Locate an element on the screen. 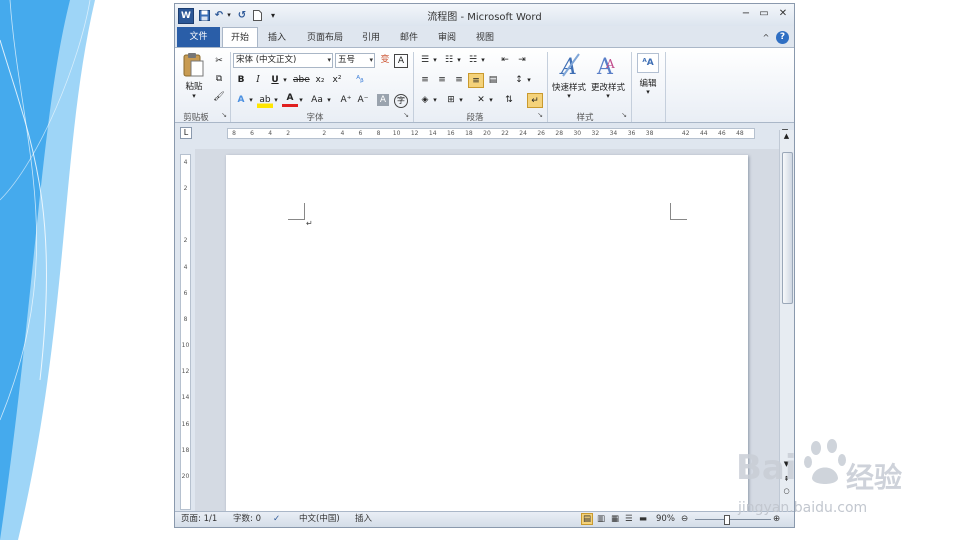 This screenshot has height=540, width=960. draft-icon: ▬ is located at coordinates (643, 519).